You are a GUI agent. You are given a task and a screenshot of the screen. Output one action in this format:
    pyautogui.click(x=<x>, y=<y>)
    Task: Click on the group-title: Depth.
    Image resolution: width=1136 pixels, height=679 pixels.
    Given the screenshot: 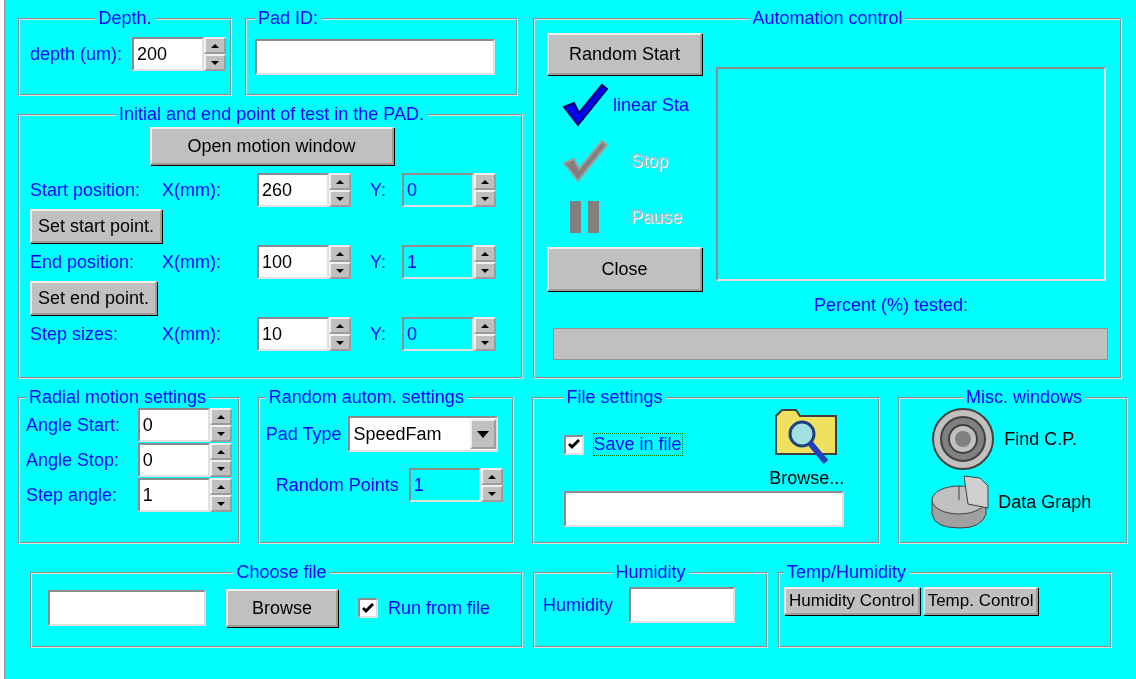 What is the action you would take?
    pyautogui.click(x=125, y=18)
    